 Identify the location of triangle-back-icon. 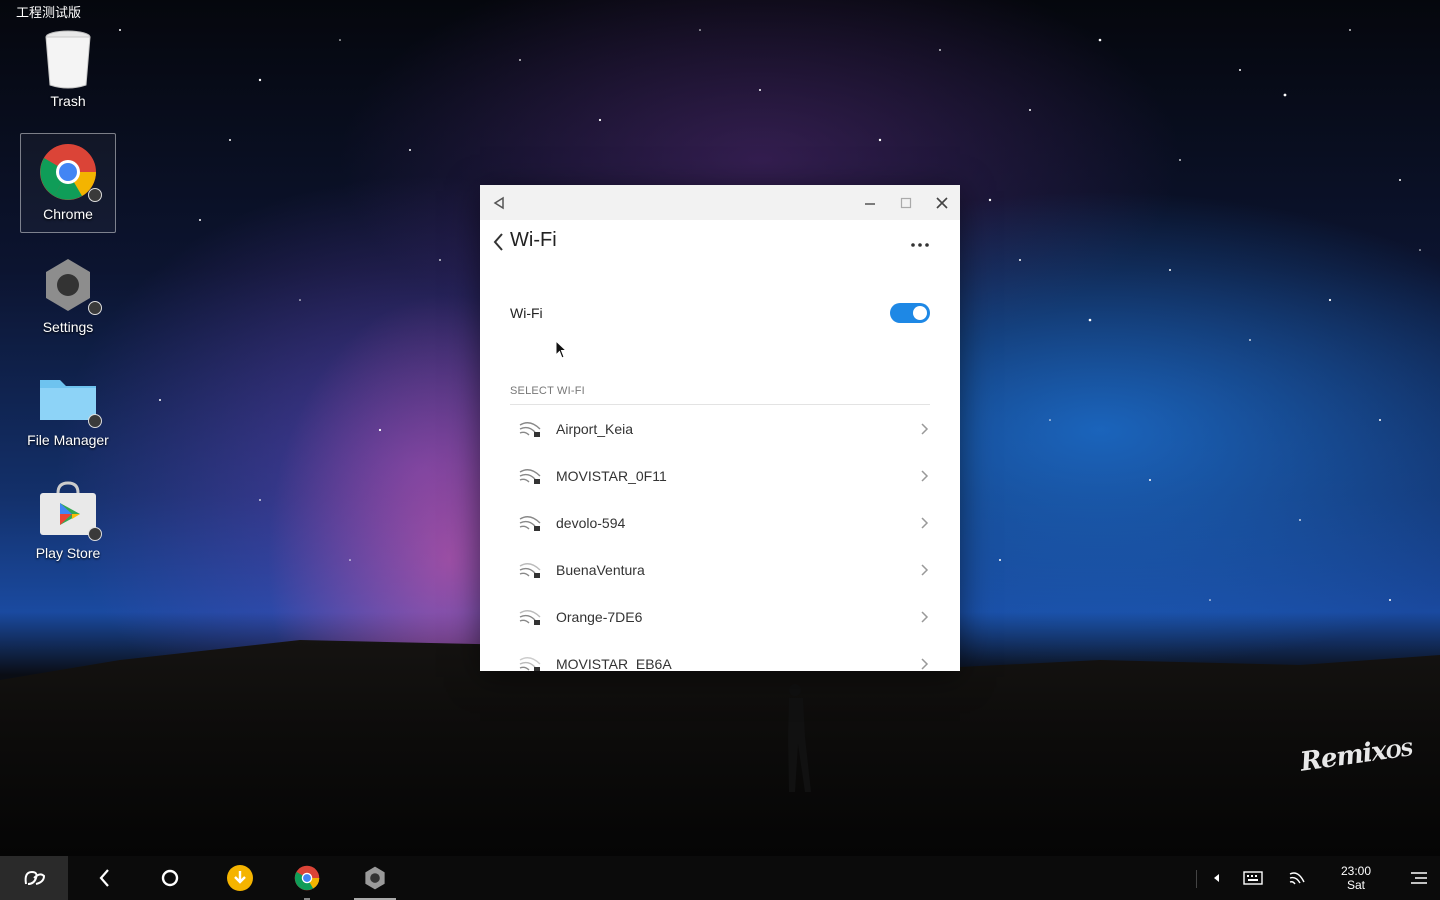
(498, 203).